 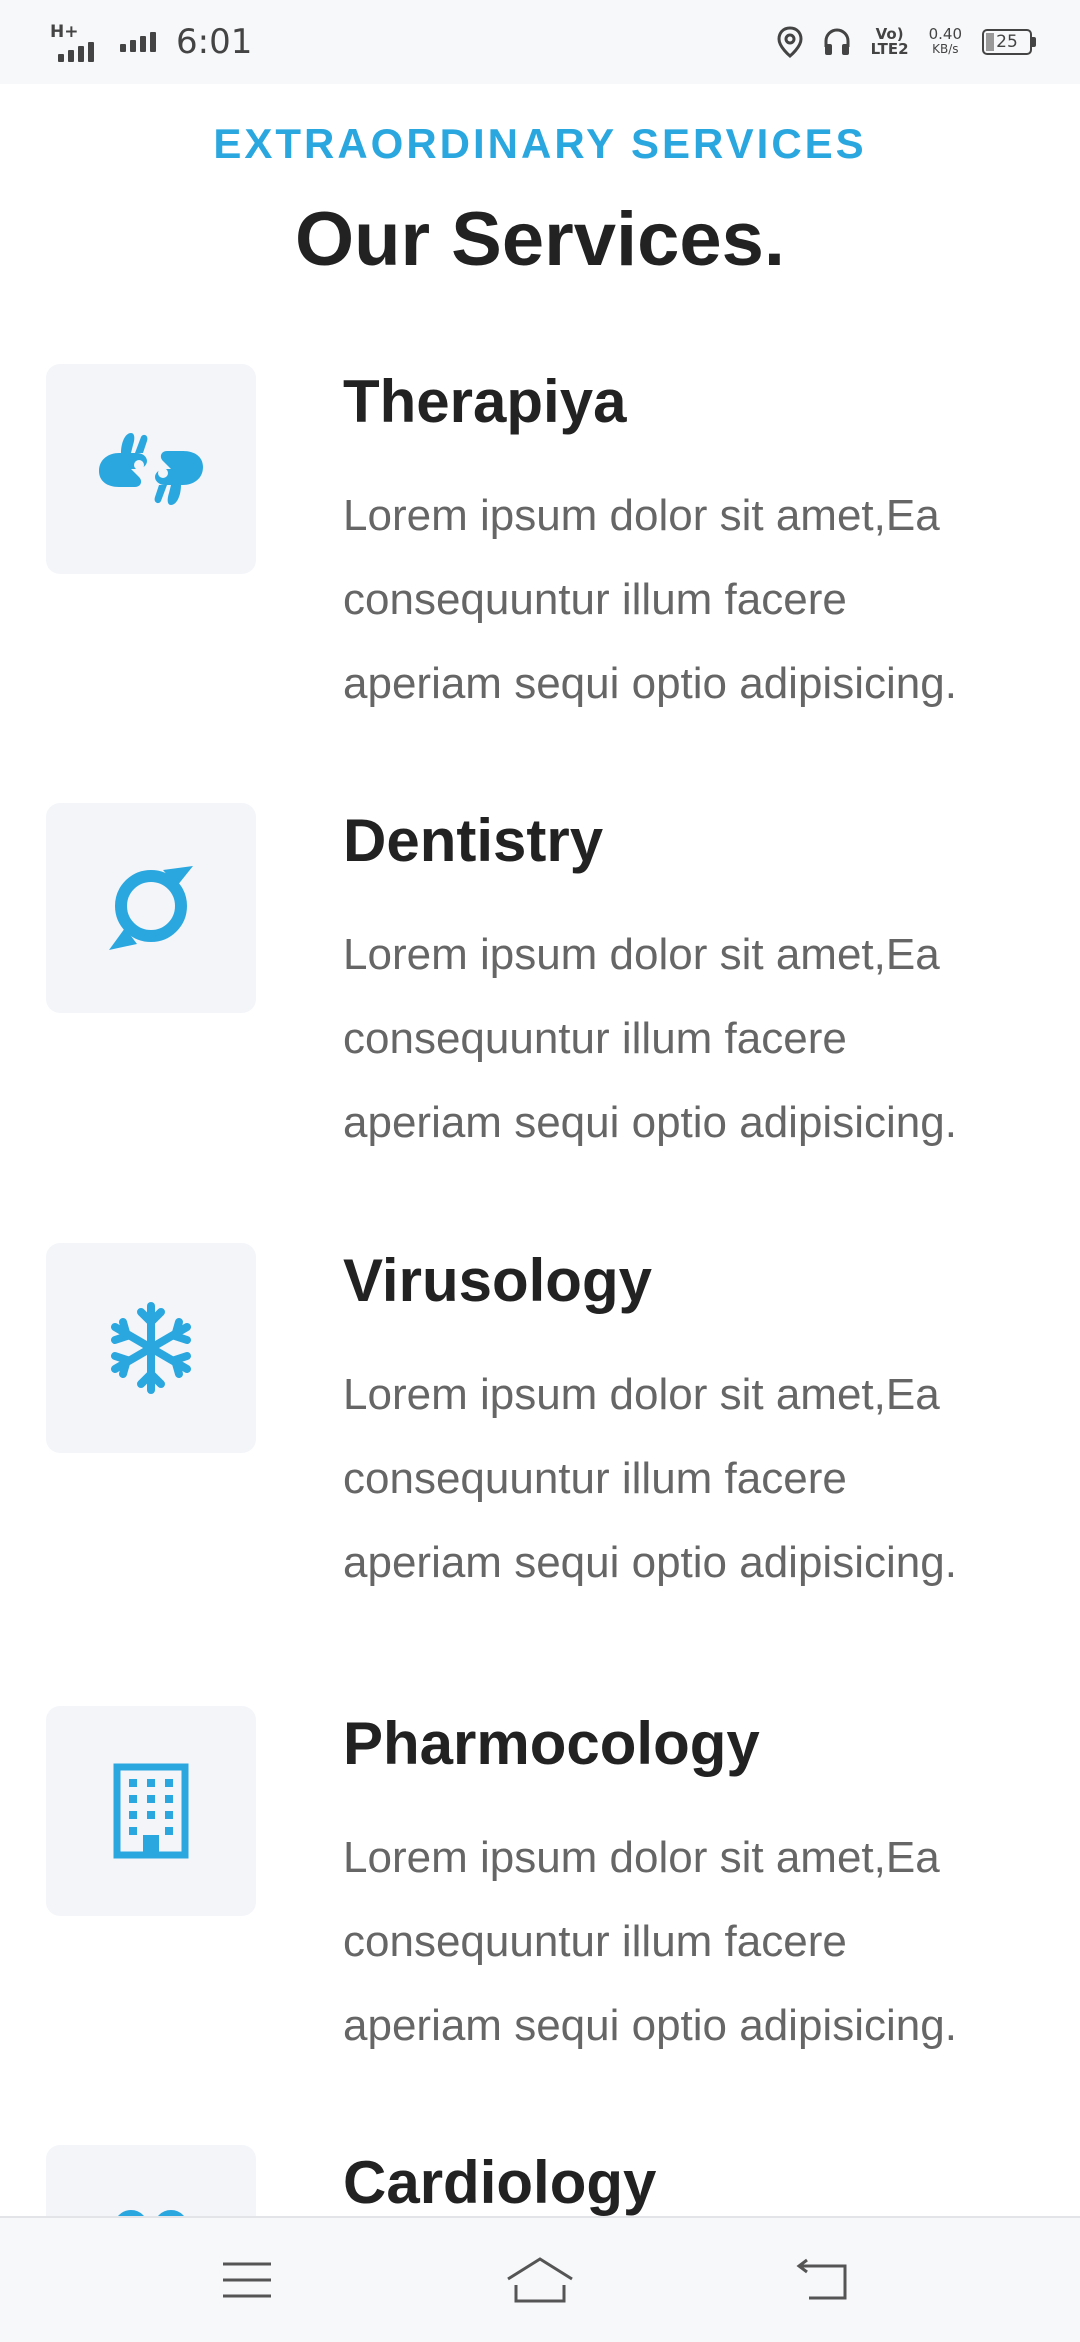 I want to click on battery-icon: 25, so click(x=1009, y=42).